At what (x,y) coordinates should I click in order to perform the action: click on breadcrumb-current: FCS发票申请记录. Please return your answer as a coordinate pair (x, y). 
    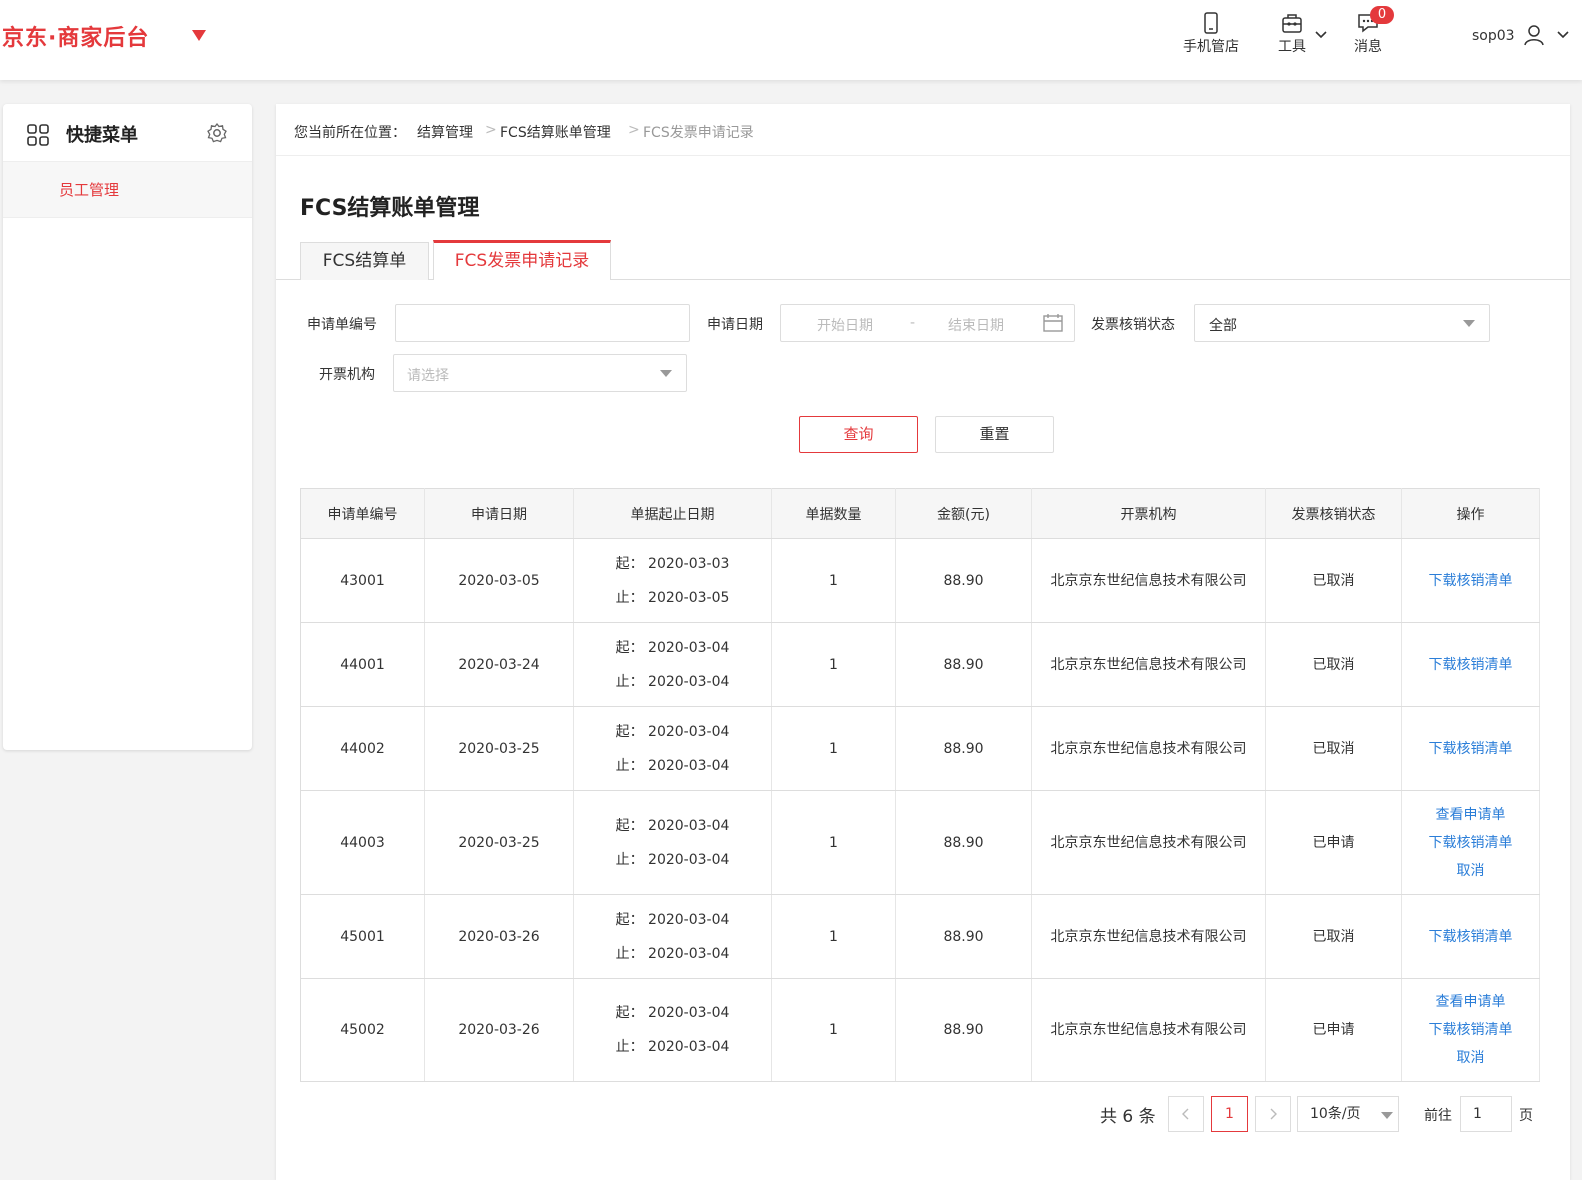
    Looking at the image, I should click on (698, 133).